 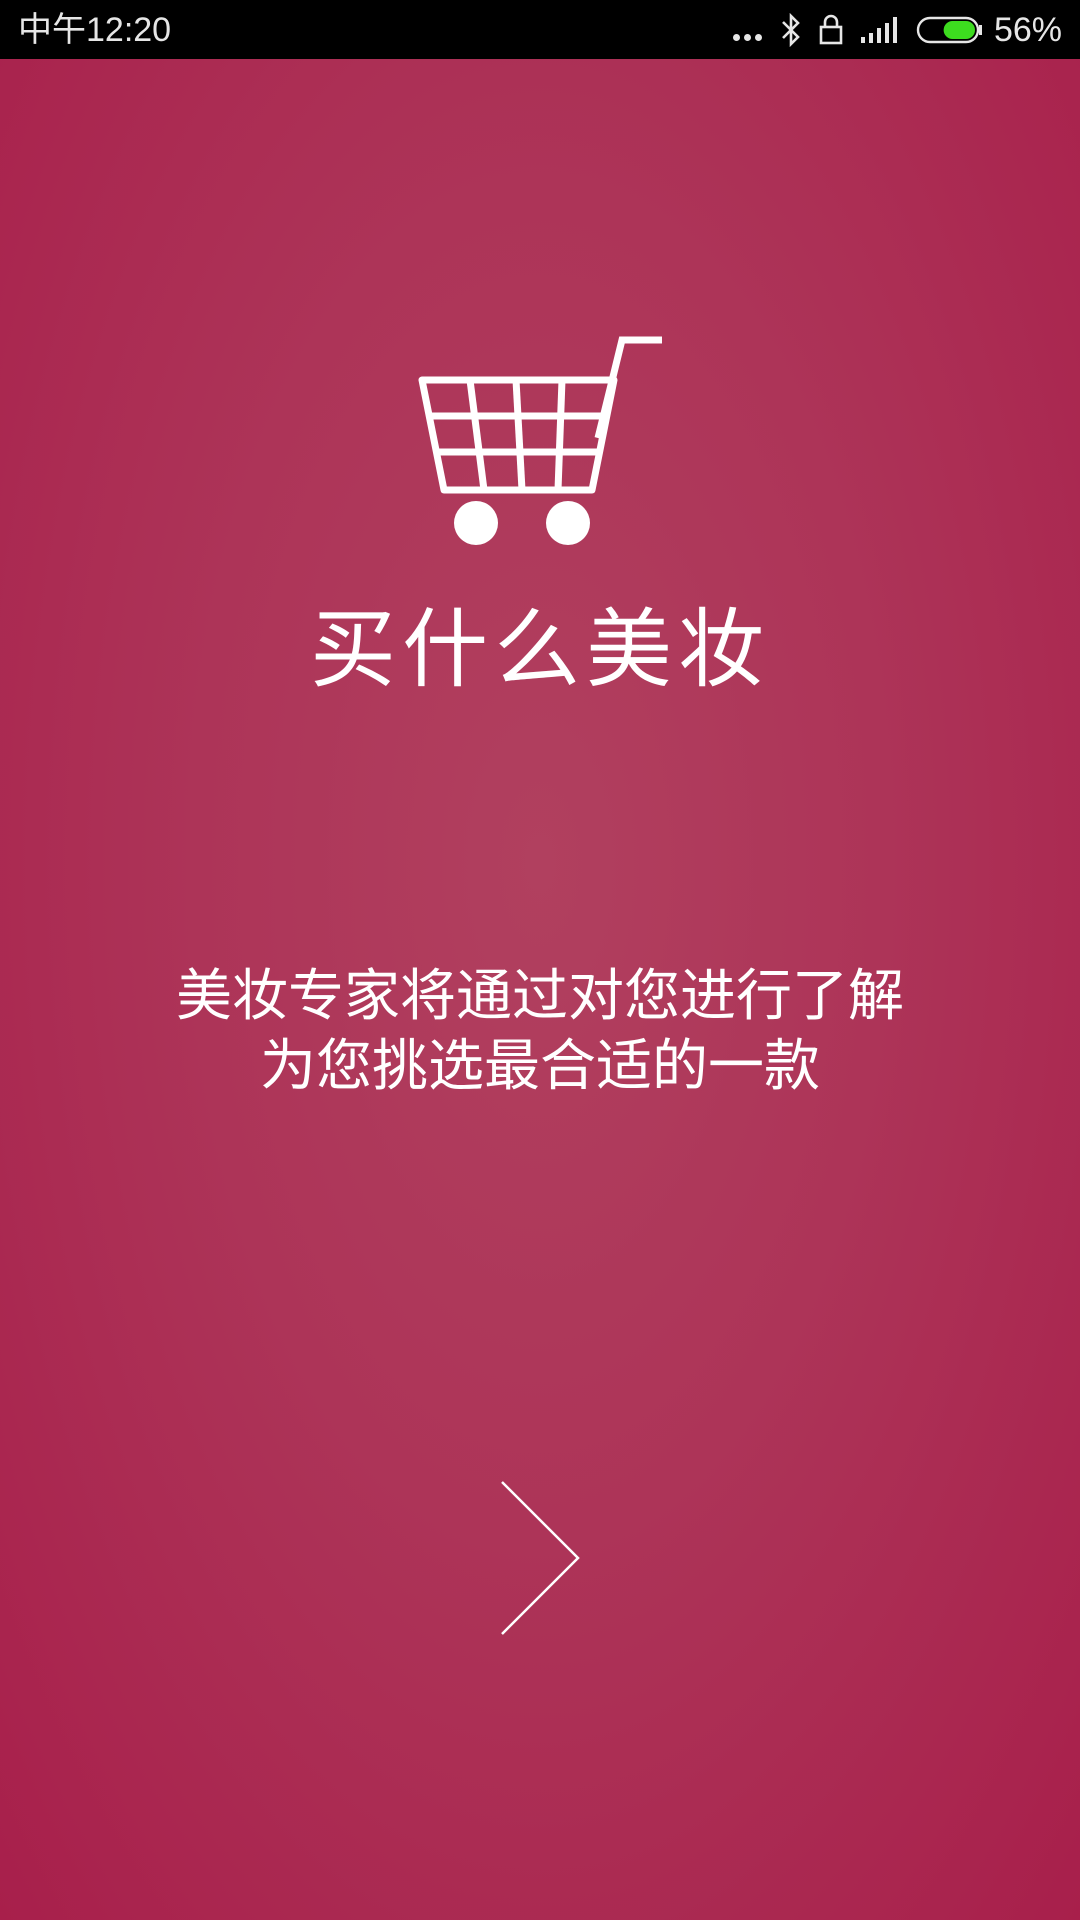 What do you see at coordinates (878, 30) in the screenshot?
I see `signal-icon` at bounding box center [878, 30].